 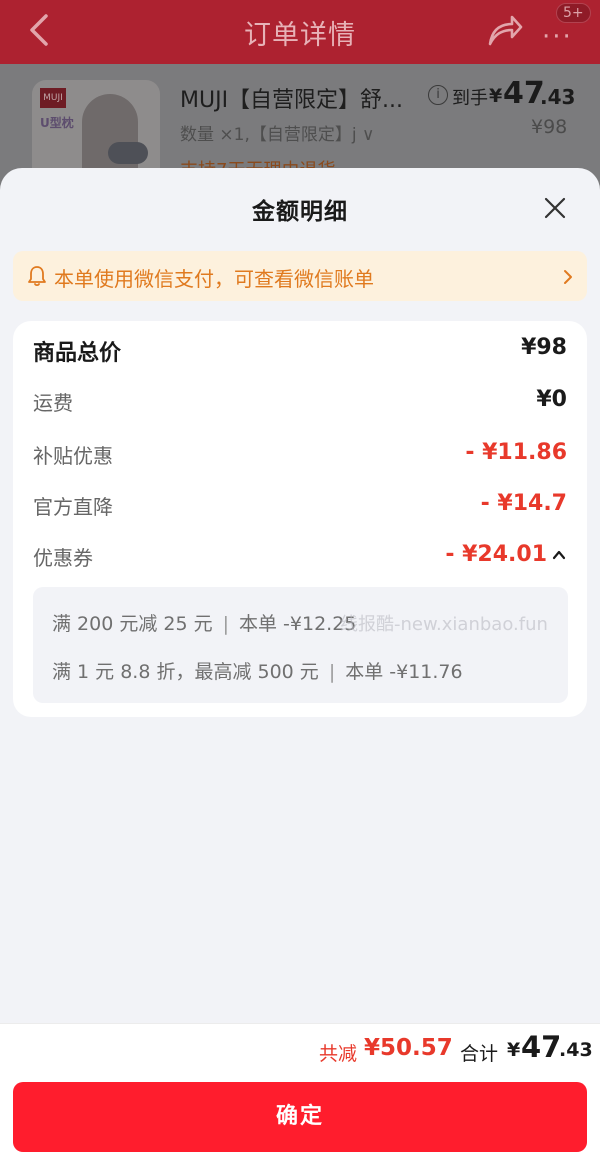 I want to click on total-dec: .43, so click(x=576, y=1050).